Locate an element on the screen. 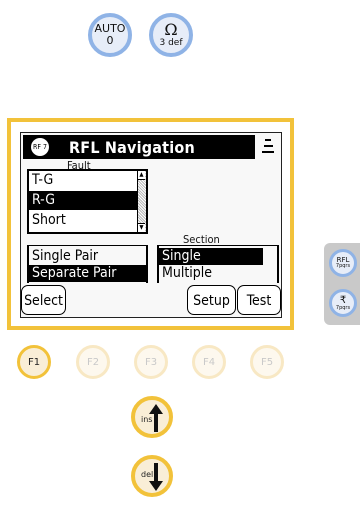  section-option-multiple: Multiple is located at coordinates (218, 273).